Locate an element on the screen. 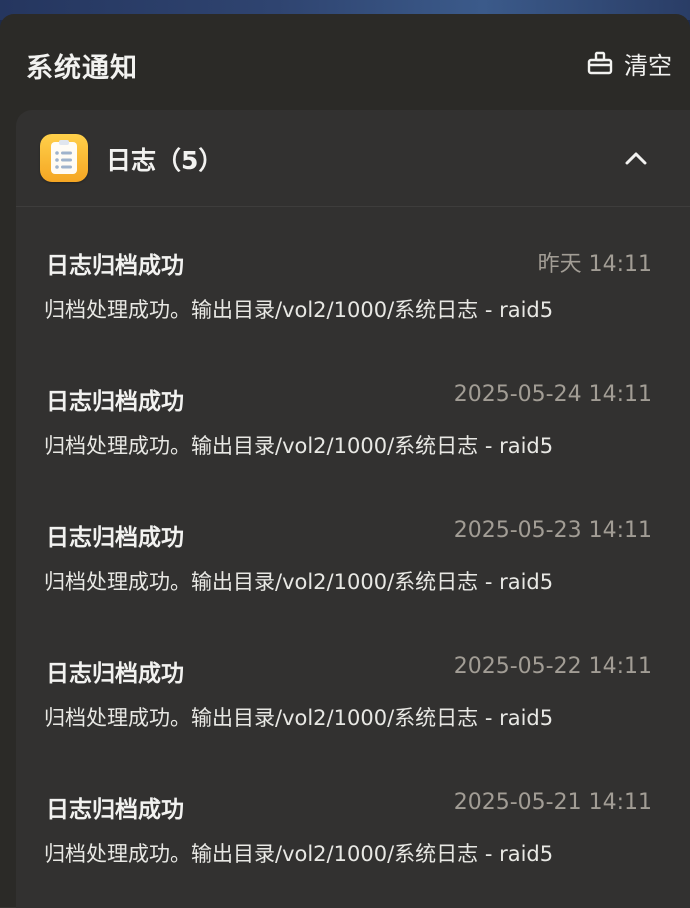  clear-button: 清空 is located at coordinates (629, 63).